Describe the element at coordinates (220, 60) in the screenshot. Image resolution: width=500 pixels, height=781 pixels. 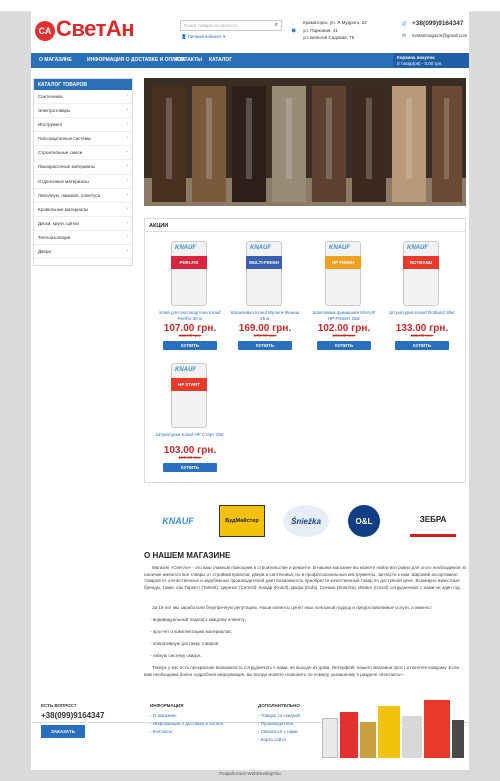
I see `nav-catalog: КАТАЛОГ` at that location.